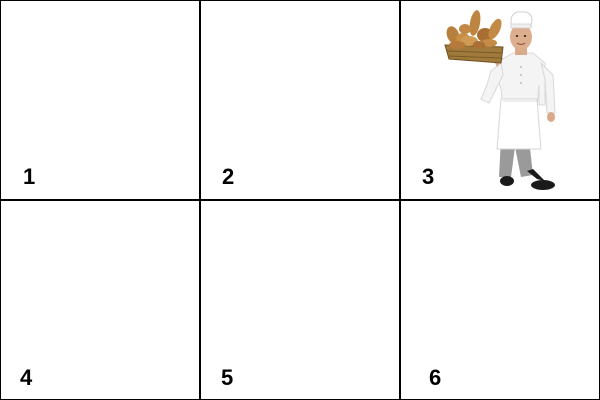 The height and width of the screenshot is (400, 600). What do you see at coordinates (227, 377) in the screenshot?
I see `cell-number: 5` at bounding box center [227, 377].